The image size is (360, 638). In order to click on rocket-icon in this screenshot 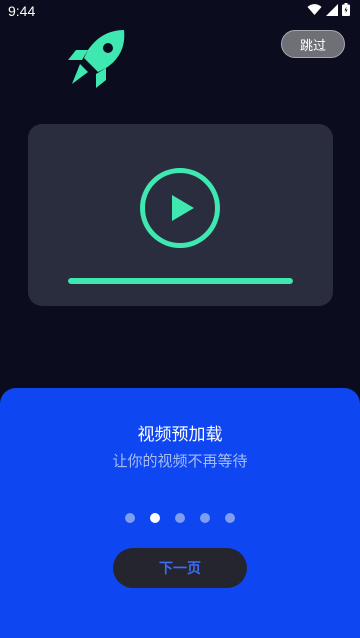, I will do `click(96, 58)`.